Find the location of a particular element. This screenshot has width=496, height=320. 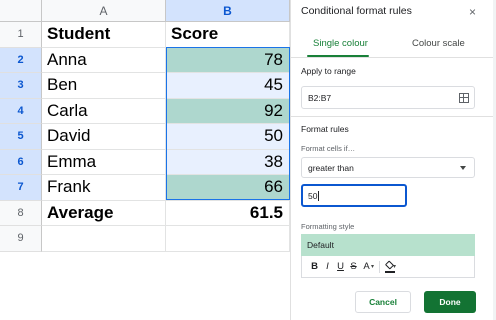

table-row: 9 is located at coordinates (145, 239).